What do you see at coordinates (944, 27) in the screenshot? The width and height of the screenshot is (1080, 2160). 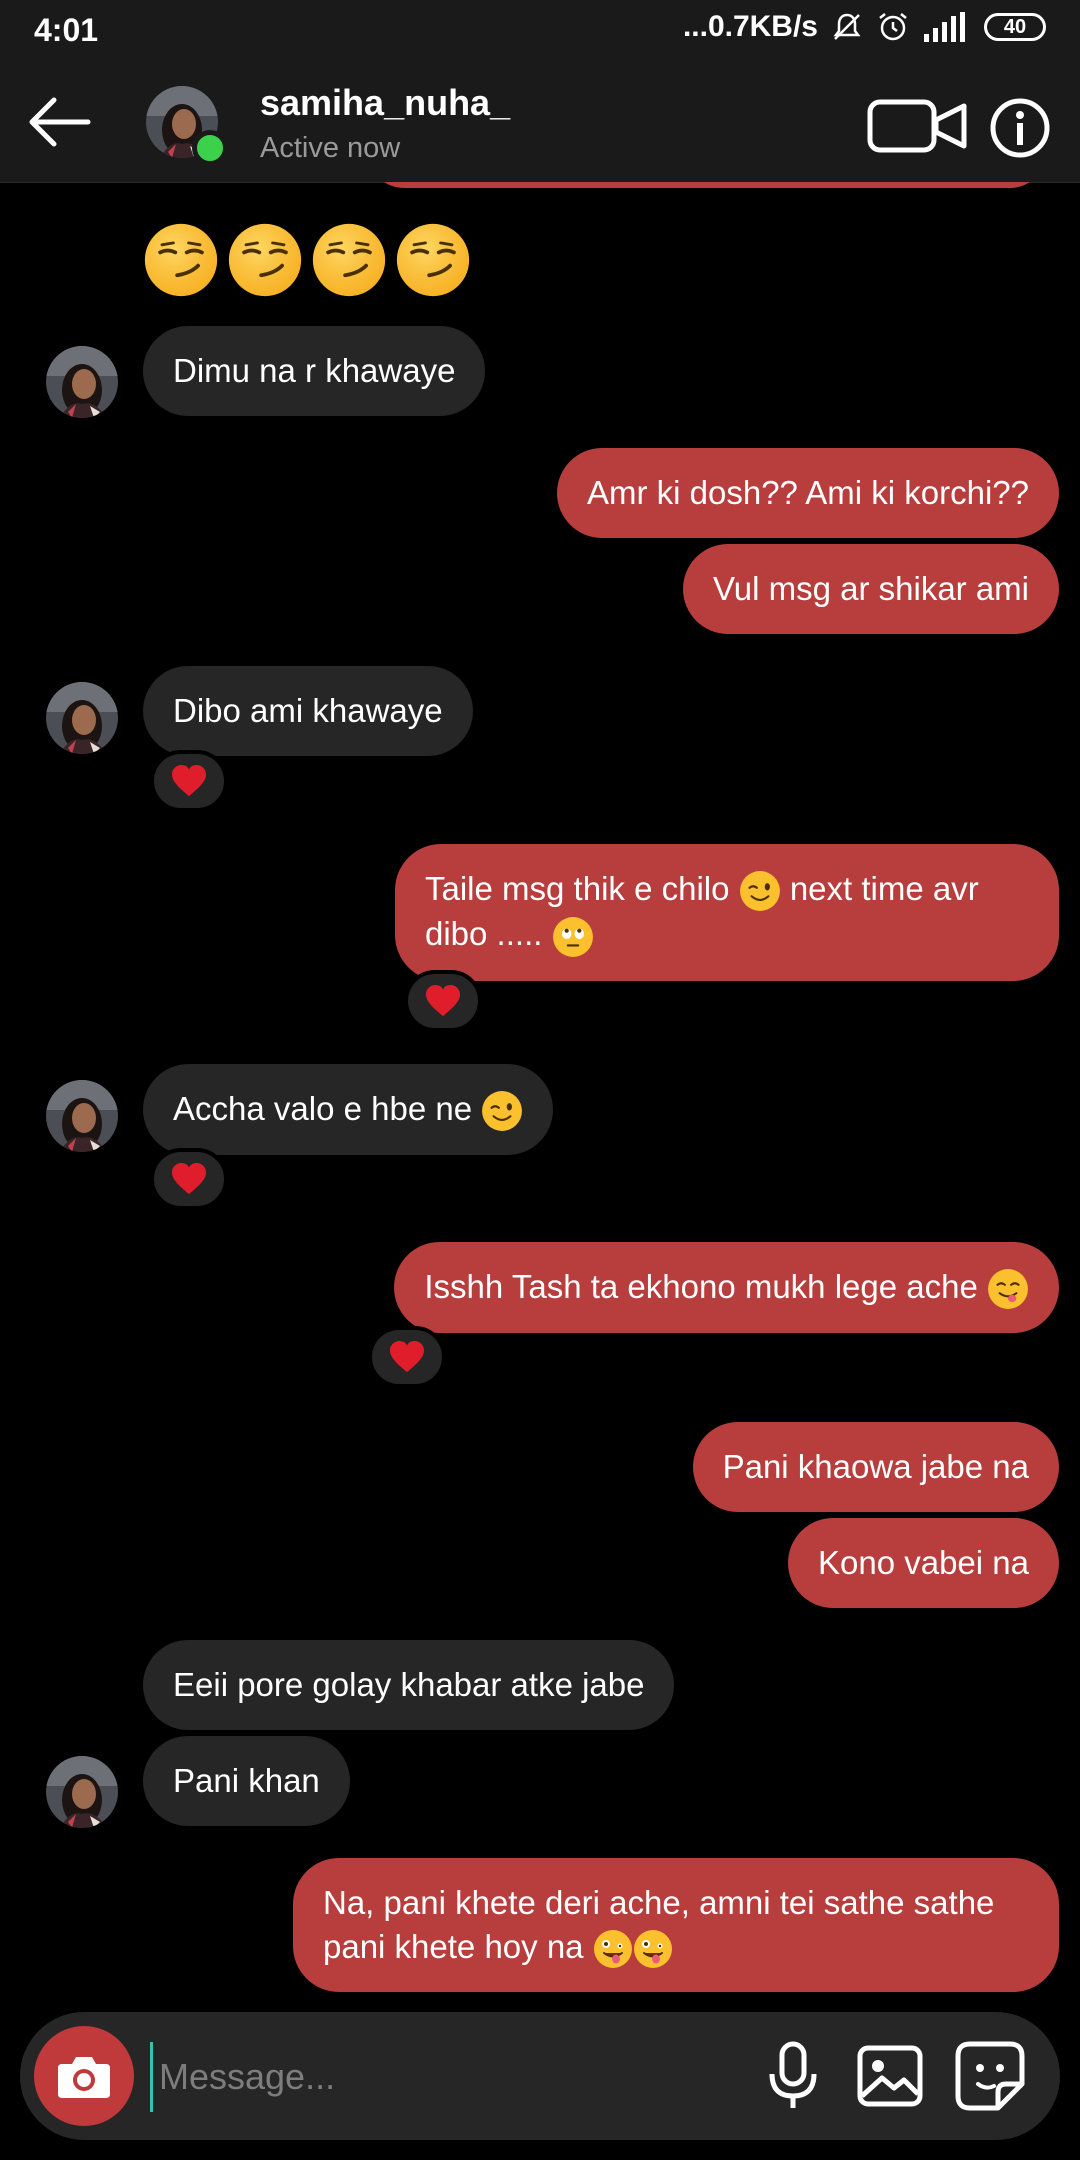 I see `signal-icon` at bounding box center [944, 27].